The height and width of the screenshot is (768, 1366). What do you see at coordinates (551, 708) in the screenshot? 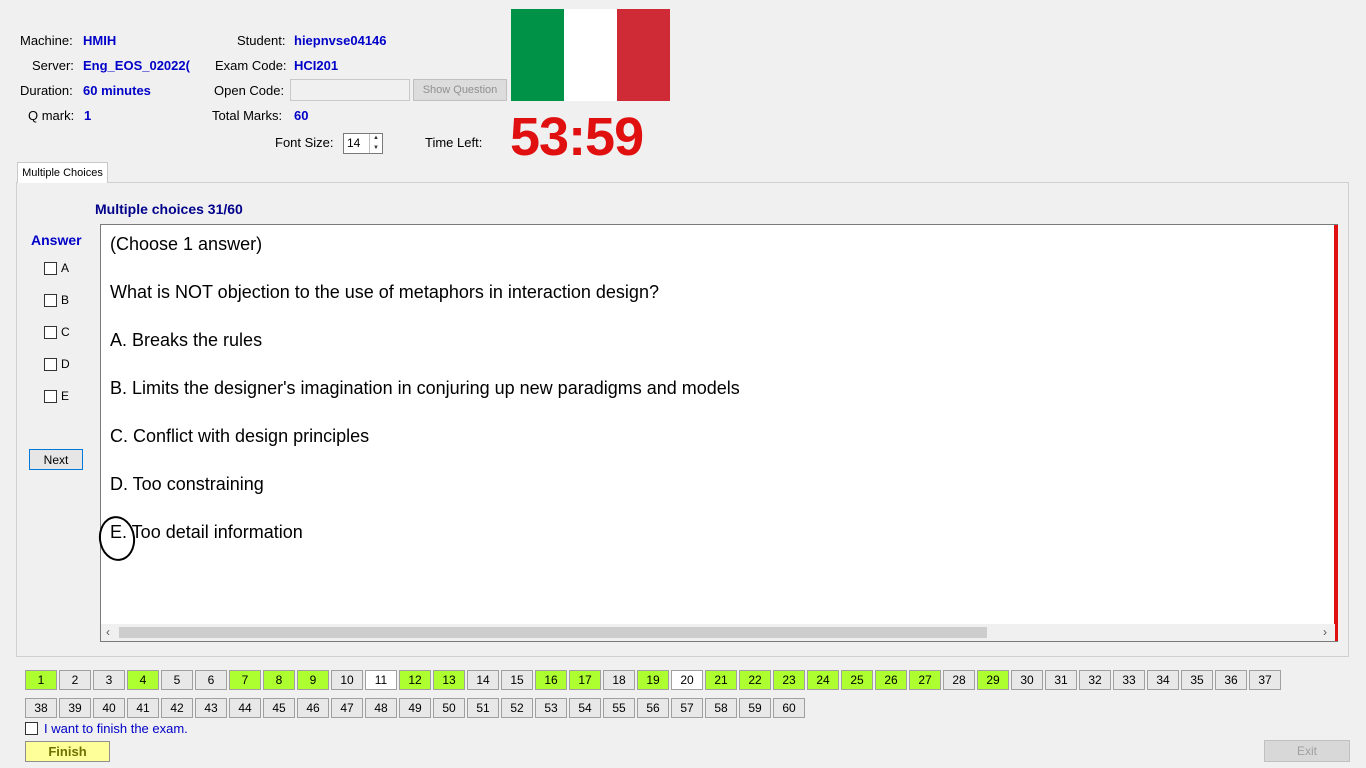
I see `question-nav-button: 53` at bounding box center [551, 708].